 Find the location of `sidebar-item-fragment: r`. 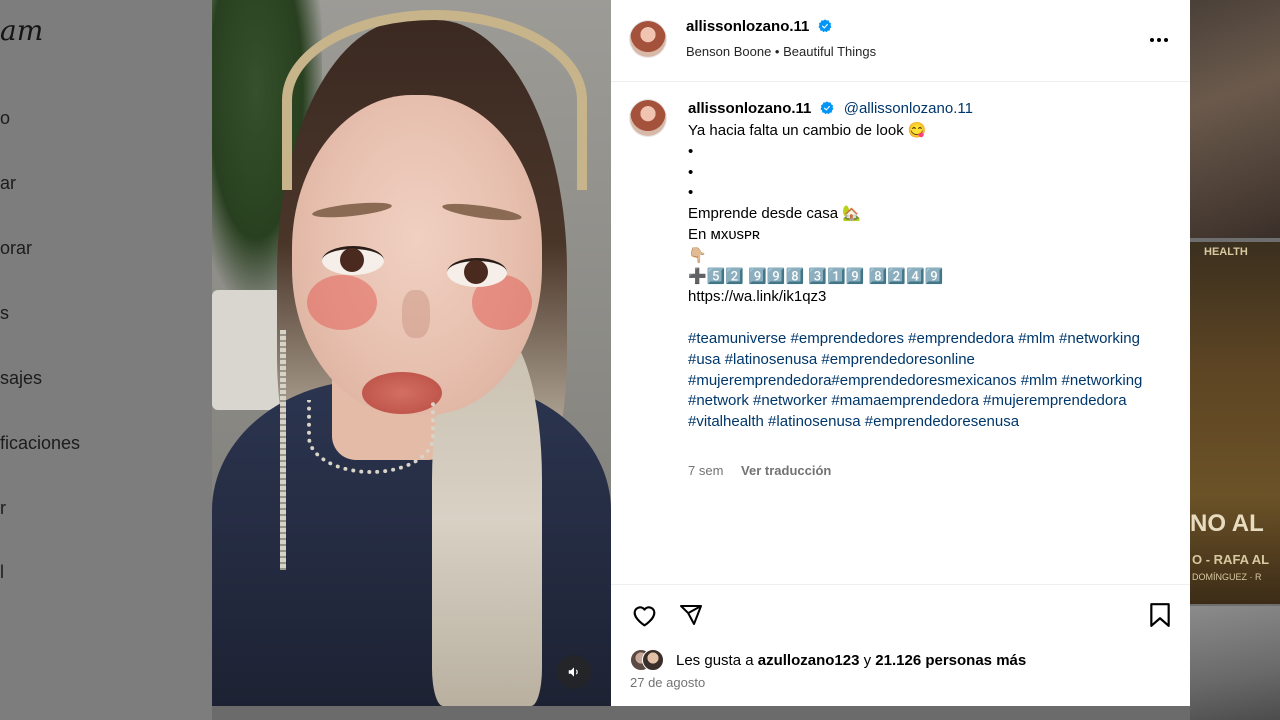

sidebar-item-fragment: r is located at coordinates (3, 508).